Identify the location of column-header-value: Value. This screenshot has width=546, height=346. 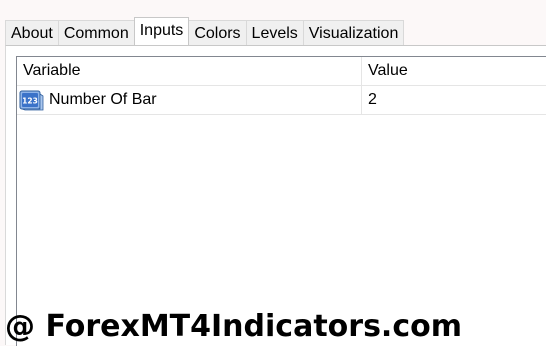
(454, 71).